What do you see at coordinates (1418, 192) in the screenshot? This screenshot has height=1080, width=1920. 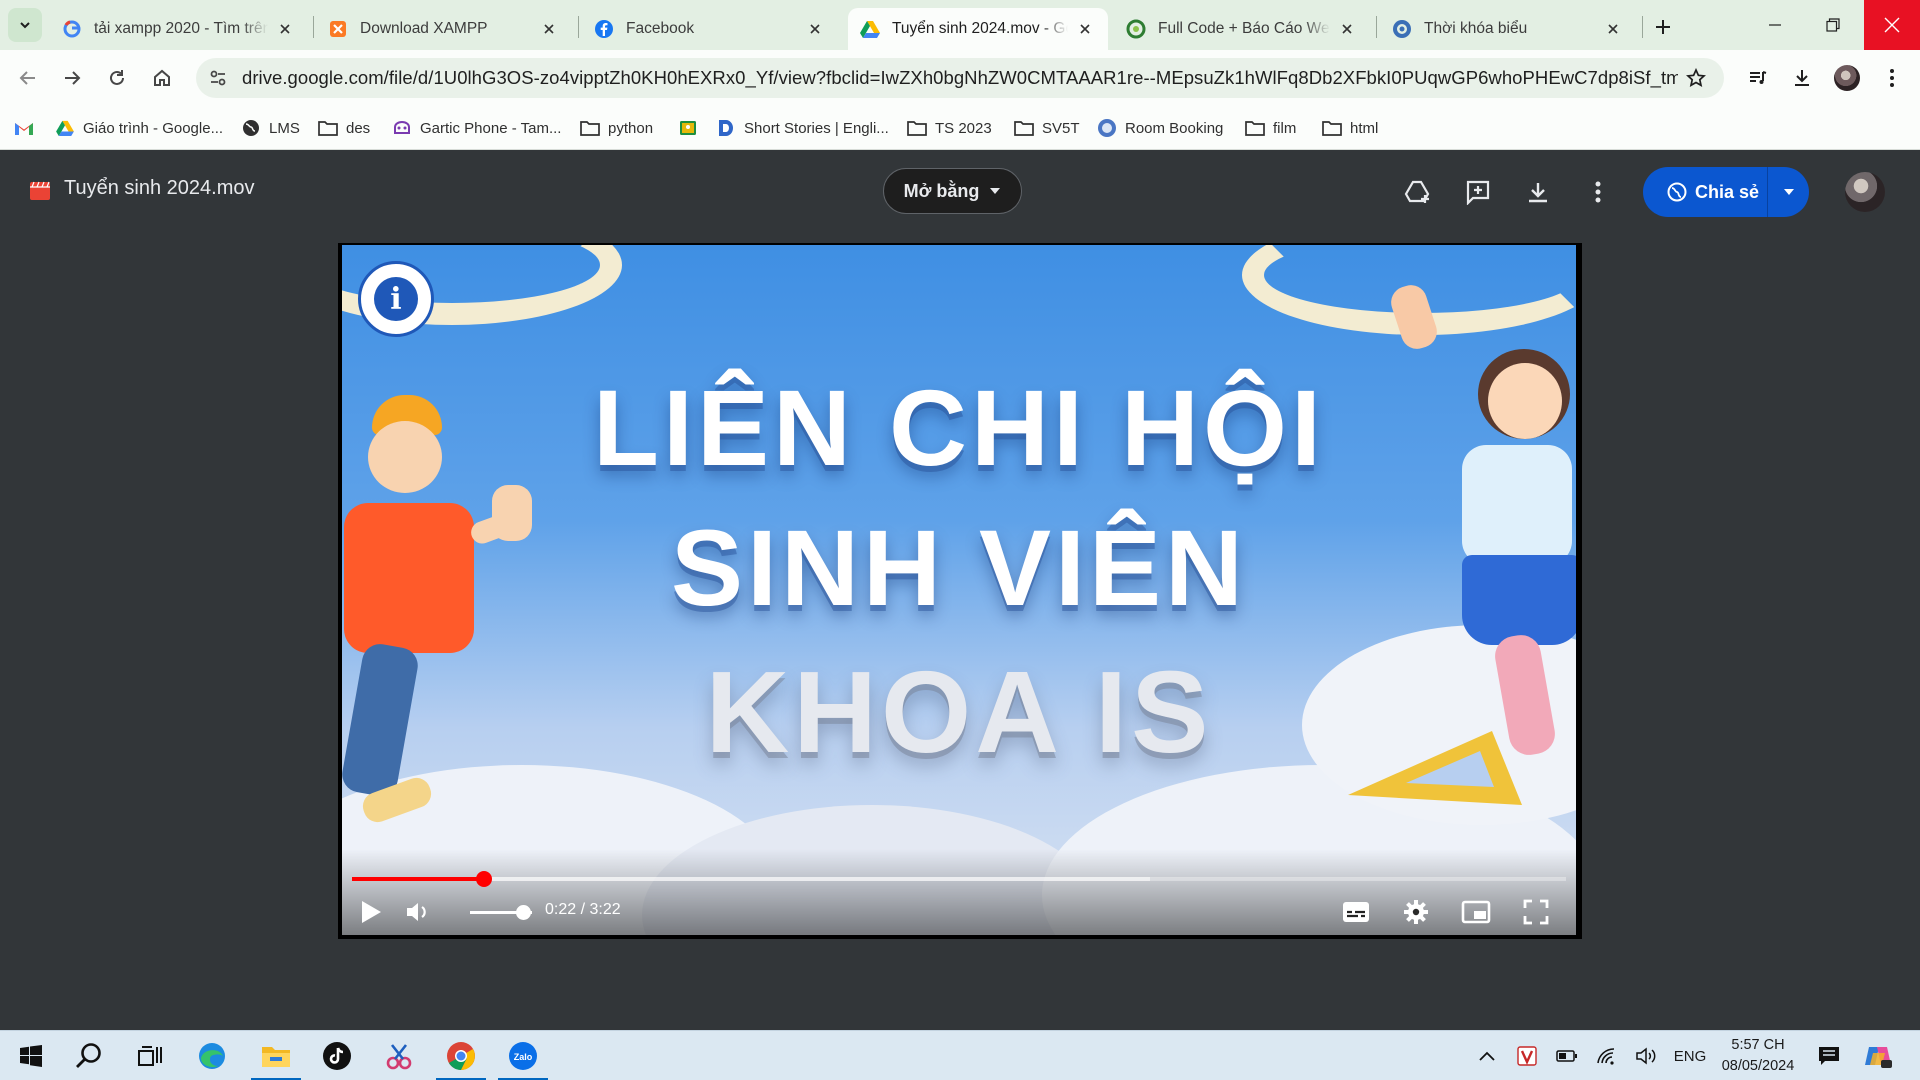 I see `add-shortcut-button` at bounding box center [1418, 192].